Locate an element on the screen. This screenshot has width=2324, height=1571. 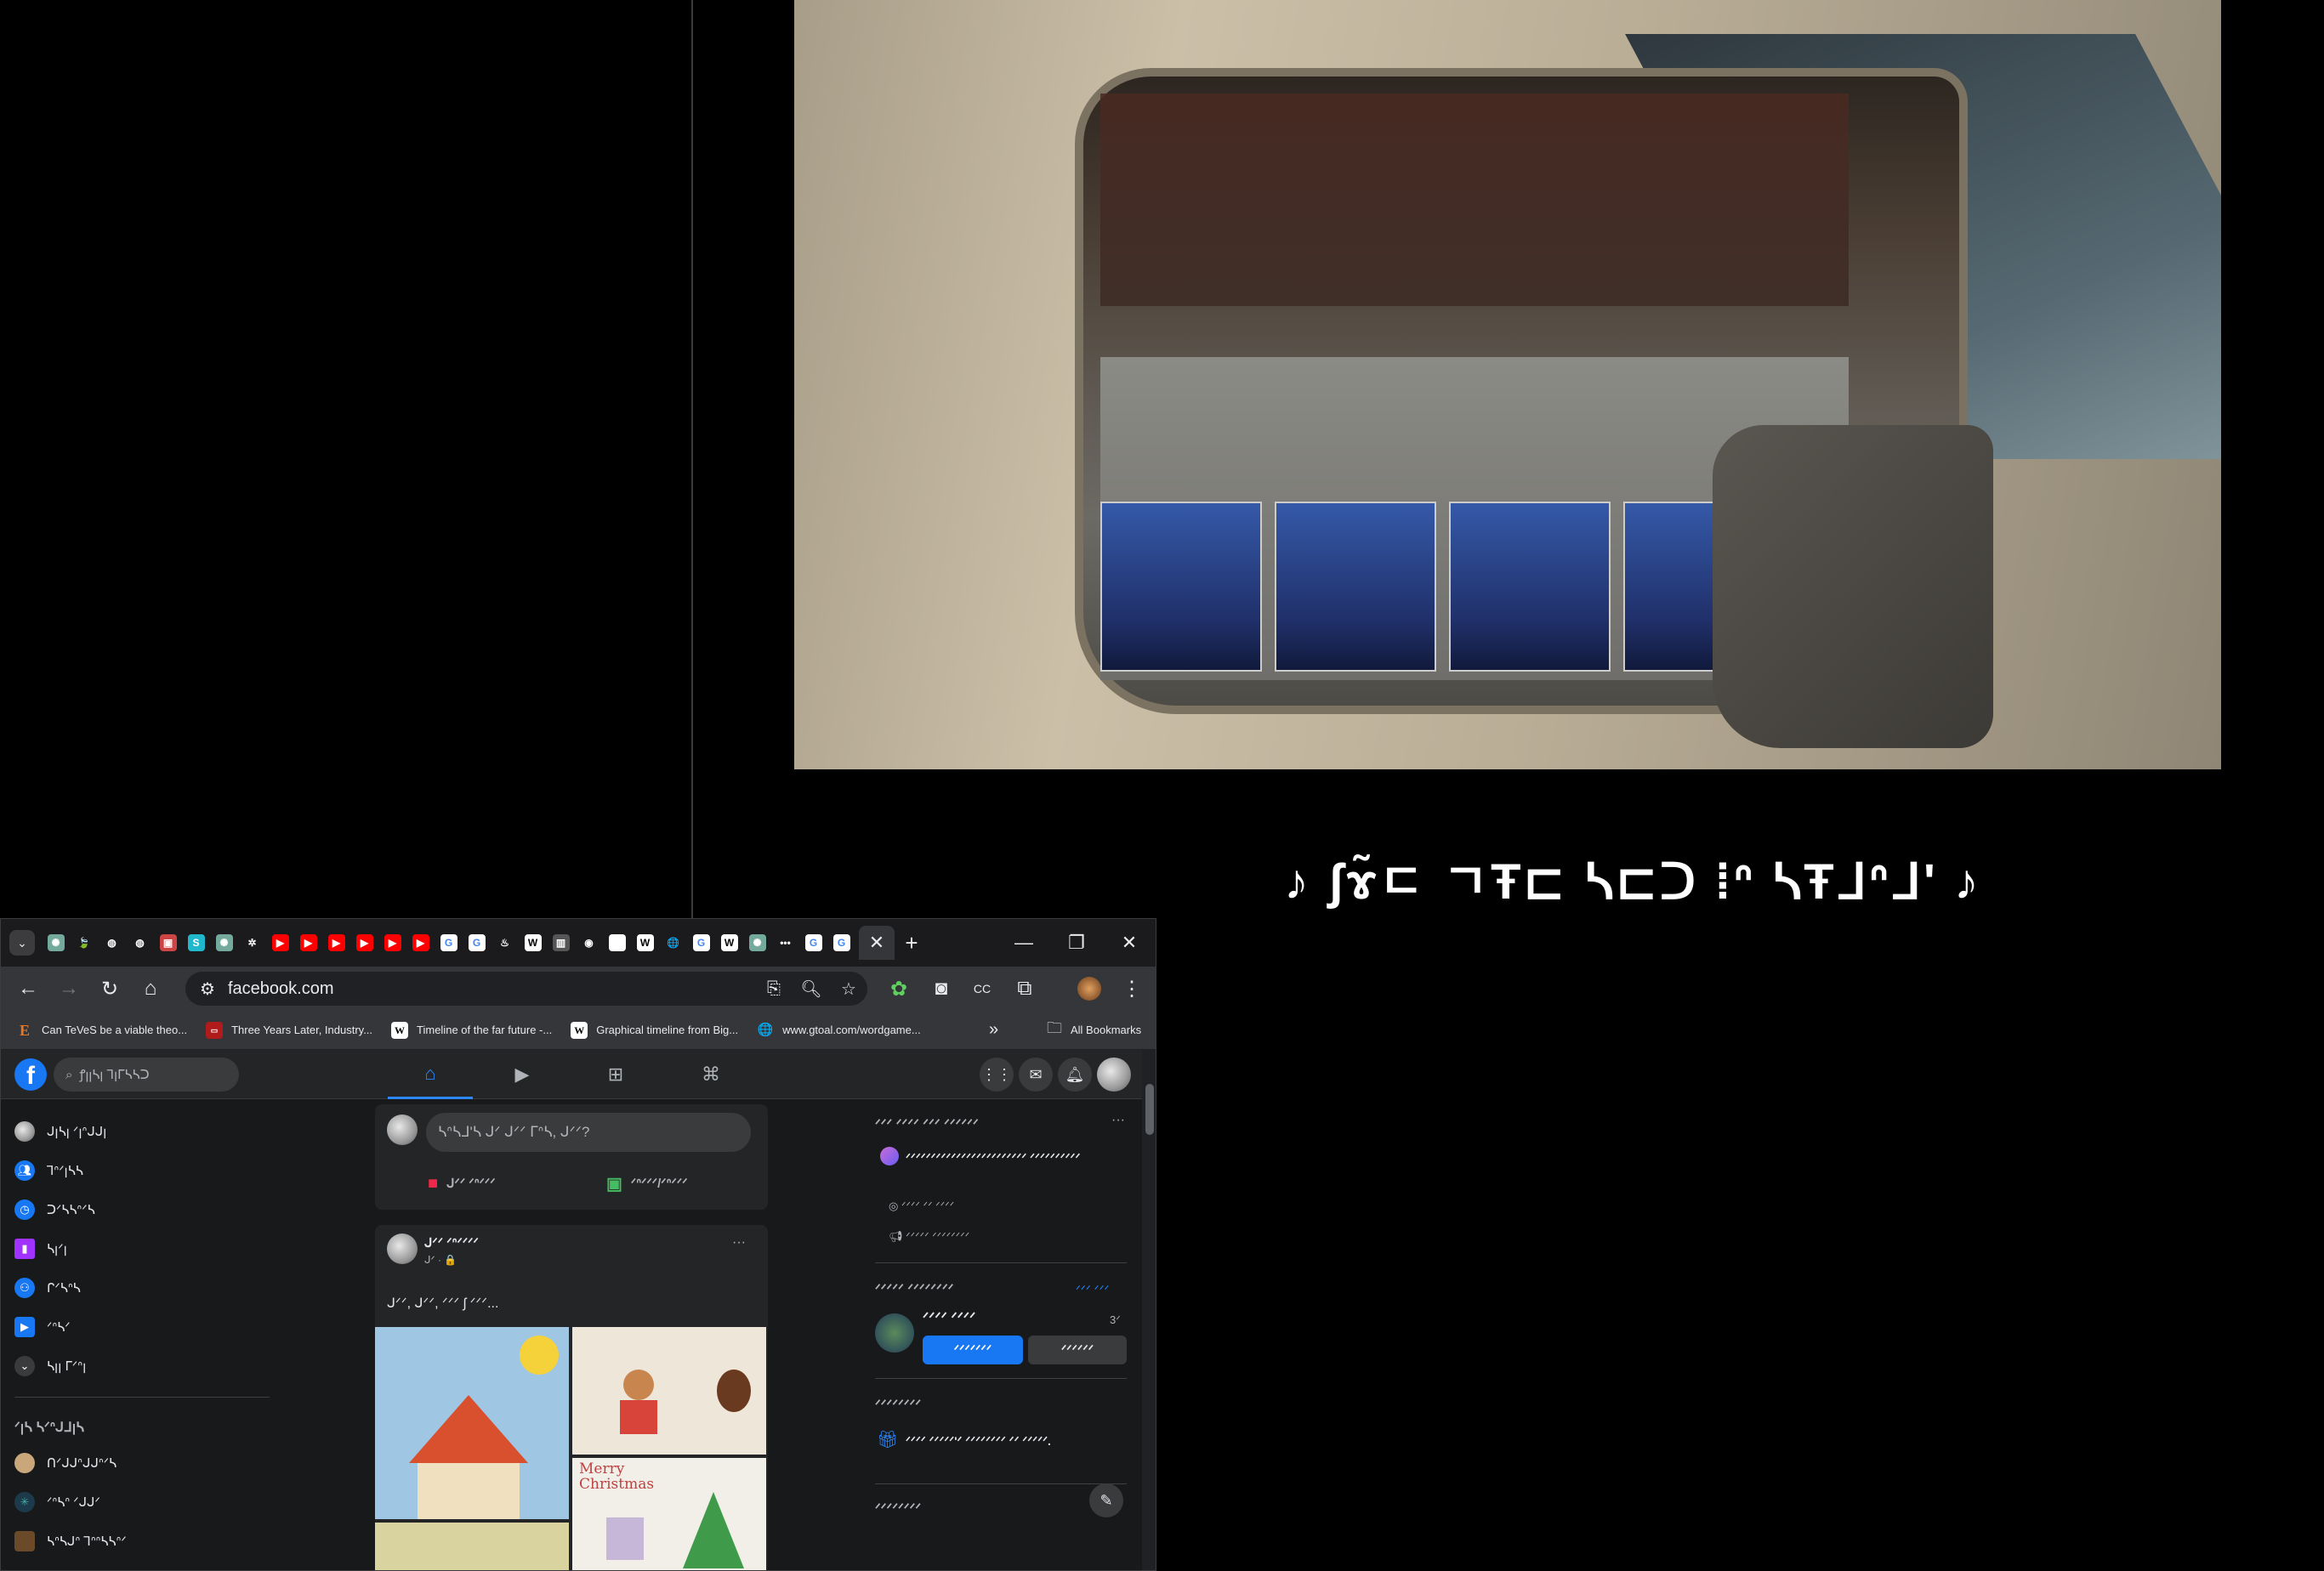
tab-gpt-25: ✺ is located at coordinates (757, 942).